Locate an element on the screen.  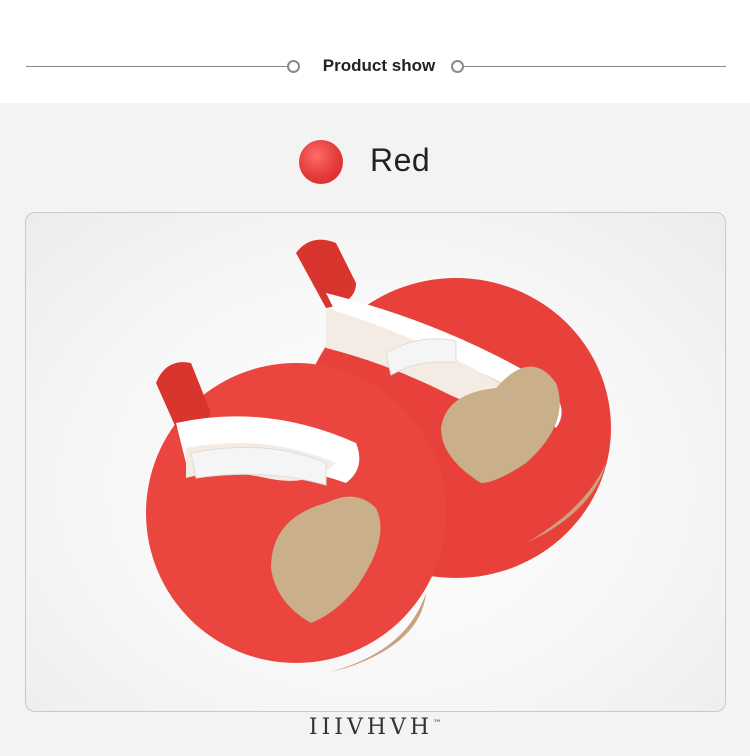
color-name-label: Red is located at coordinates (400, 160).